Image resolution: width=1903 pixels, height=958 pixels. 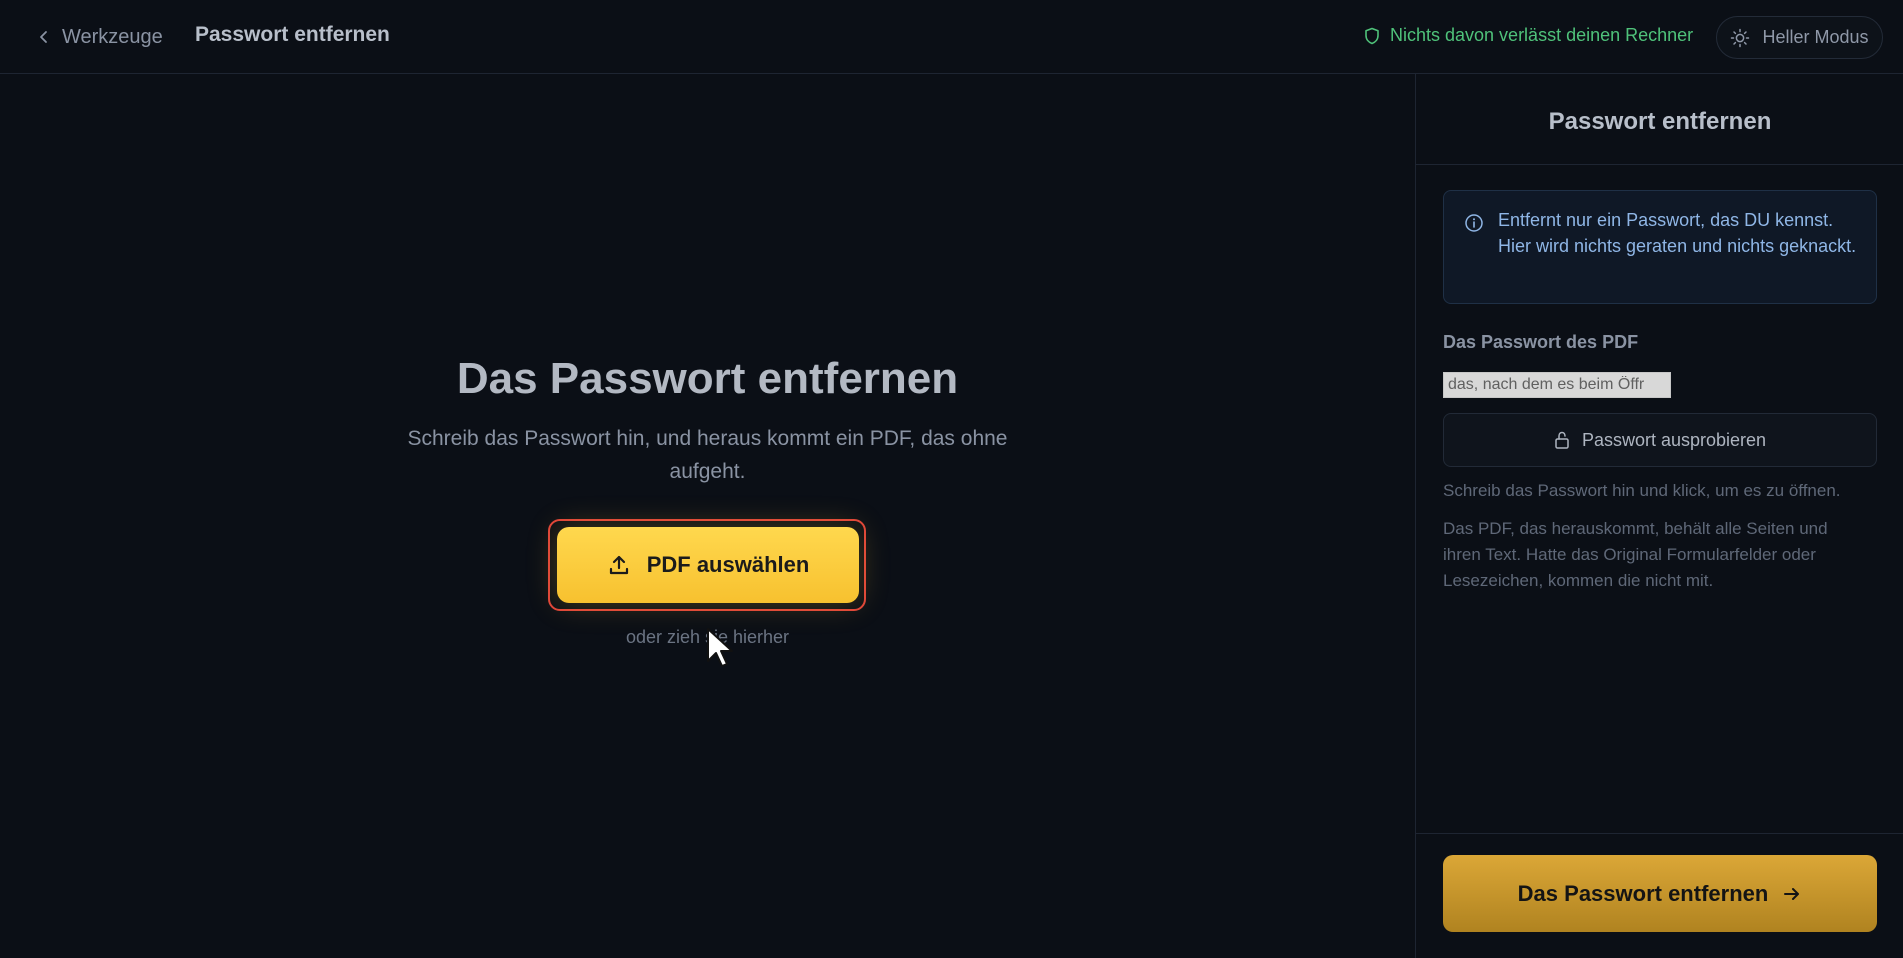 I want to click on arrow-right-icon, so click(x=1792, y=893).